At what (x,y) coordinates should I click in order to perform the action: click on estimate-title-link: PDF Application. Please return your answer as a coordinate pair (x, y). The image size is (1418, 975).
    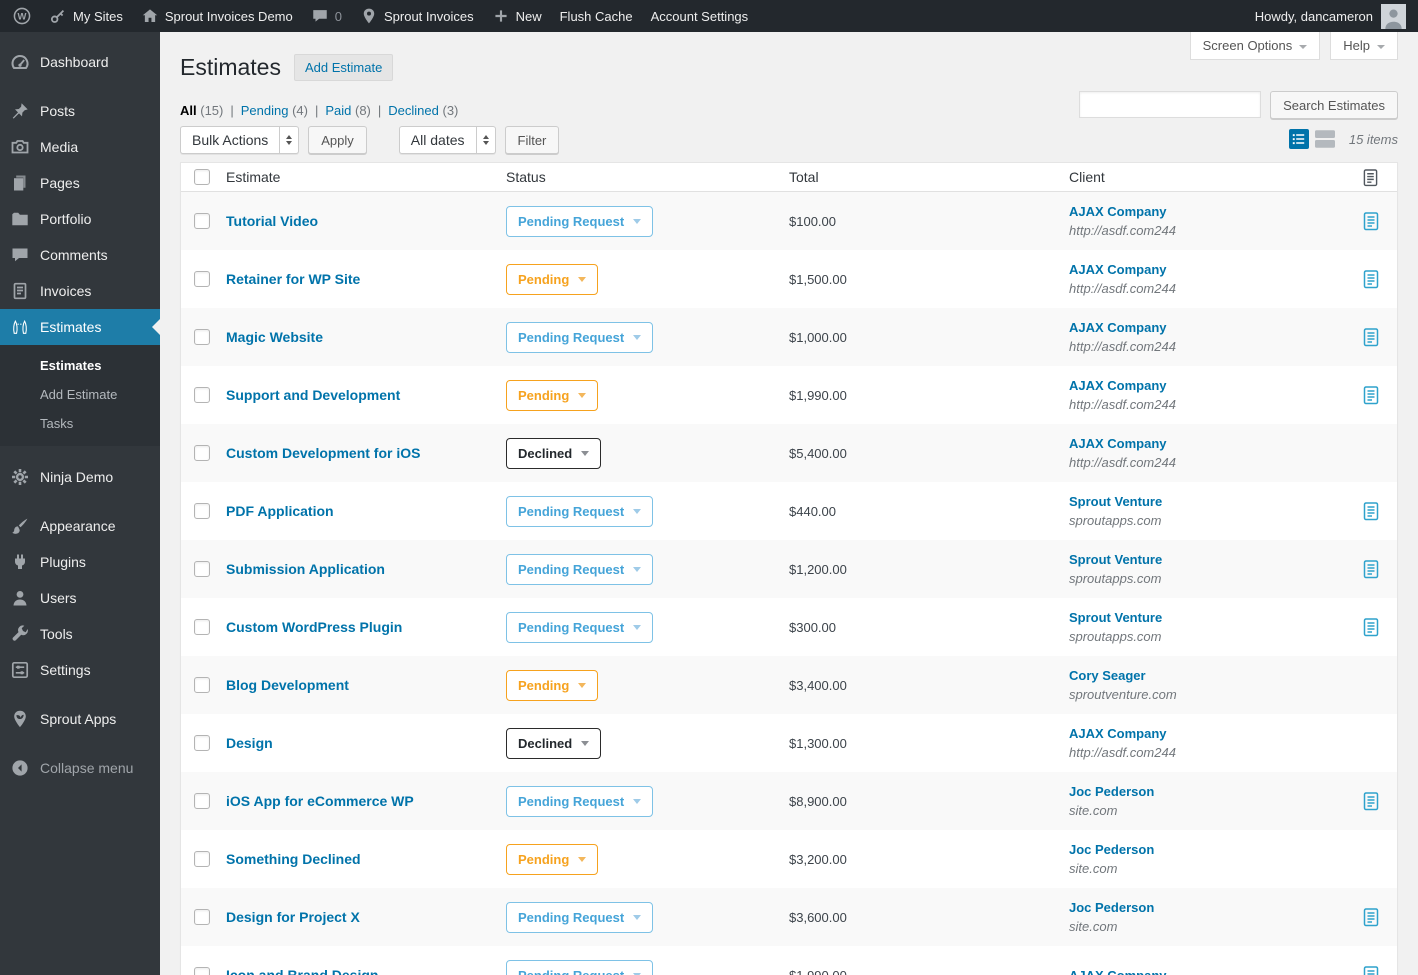
    Looking at the image, I should click on (280, 511).